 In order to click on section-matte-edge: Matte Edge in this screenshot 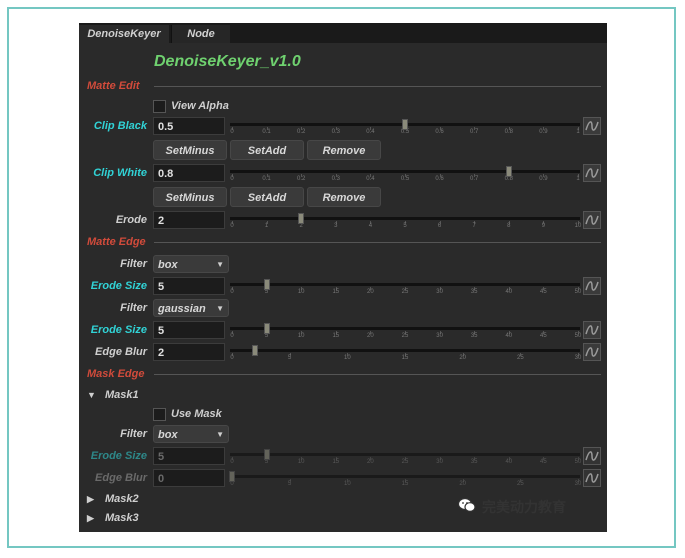, I will do `click(116, 242)`.